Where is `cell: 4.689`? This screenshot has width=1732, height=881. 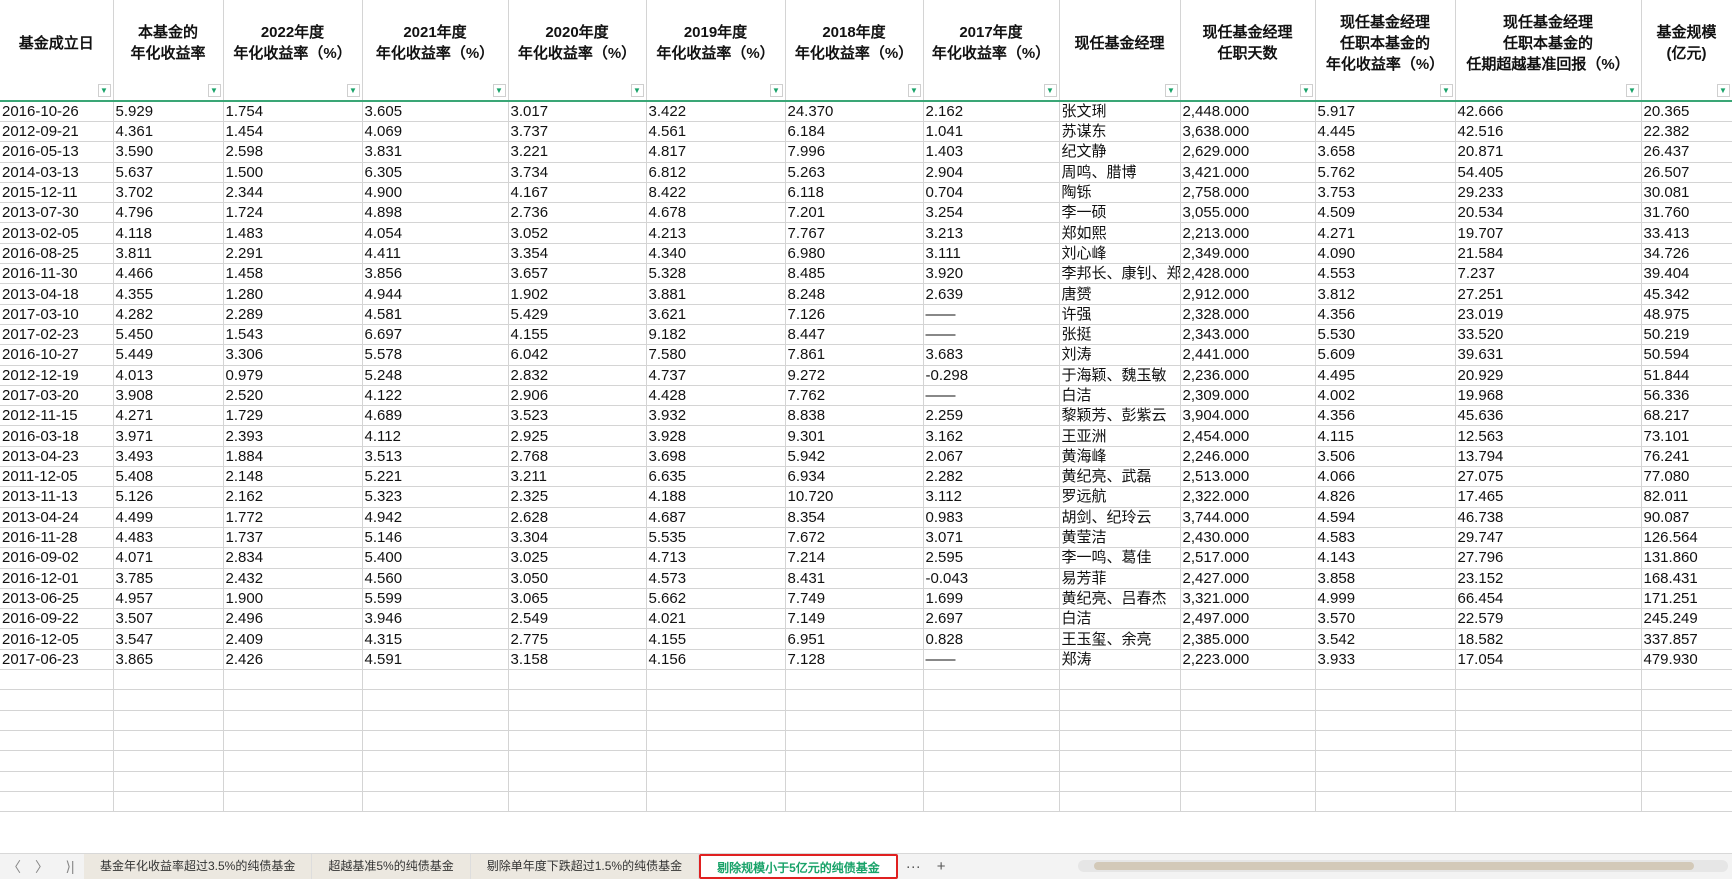
cell: 4.689 is located at coordinates (435, 416).